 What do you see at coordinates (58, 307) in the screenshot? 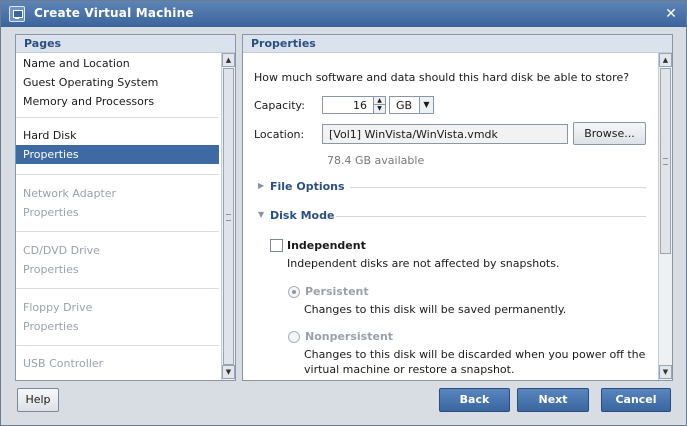
I see `page-item: Floppy Drive` at bounding box center [58, 307].